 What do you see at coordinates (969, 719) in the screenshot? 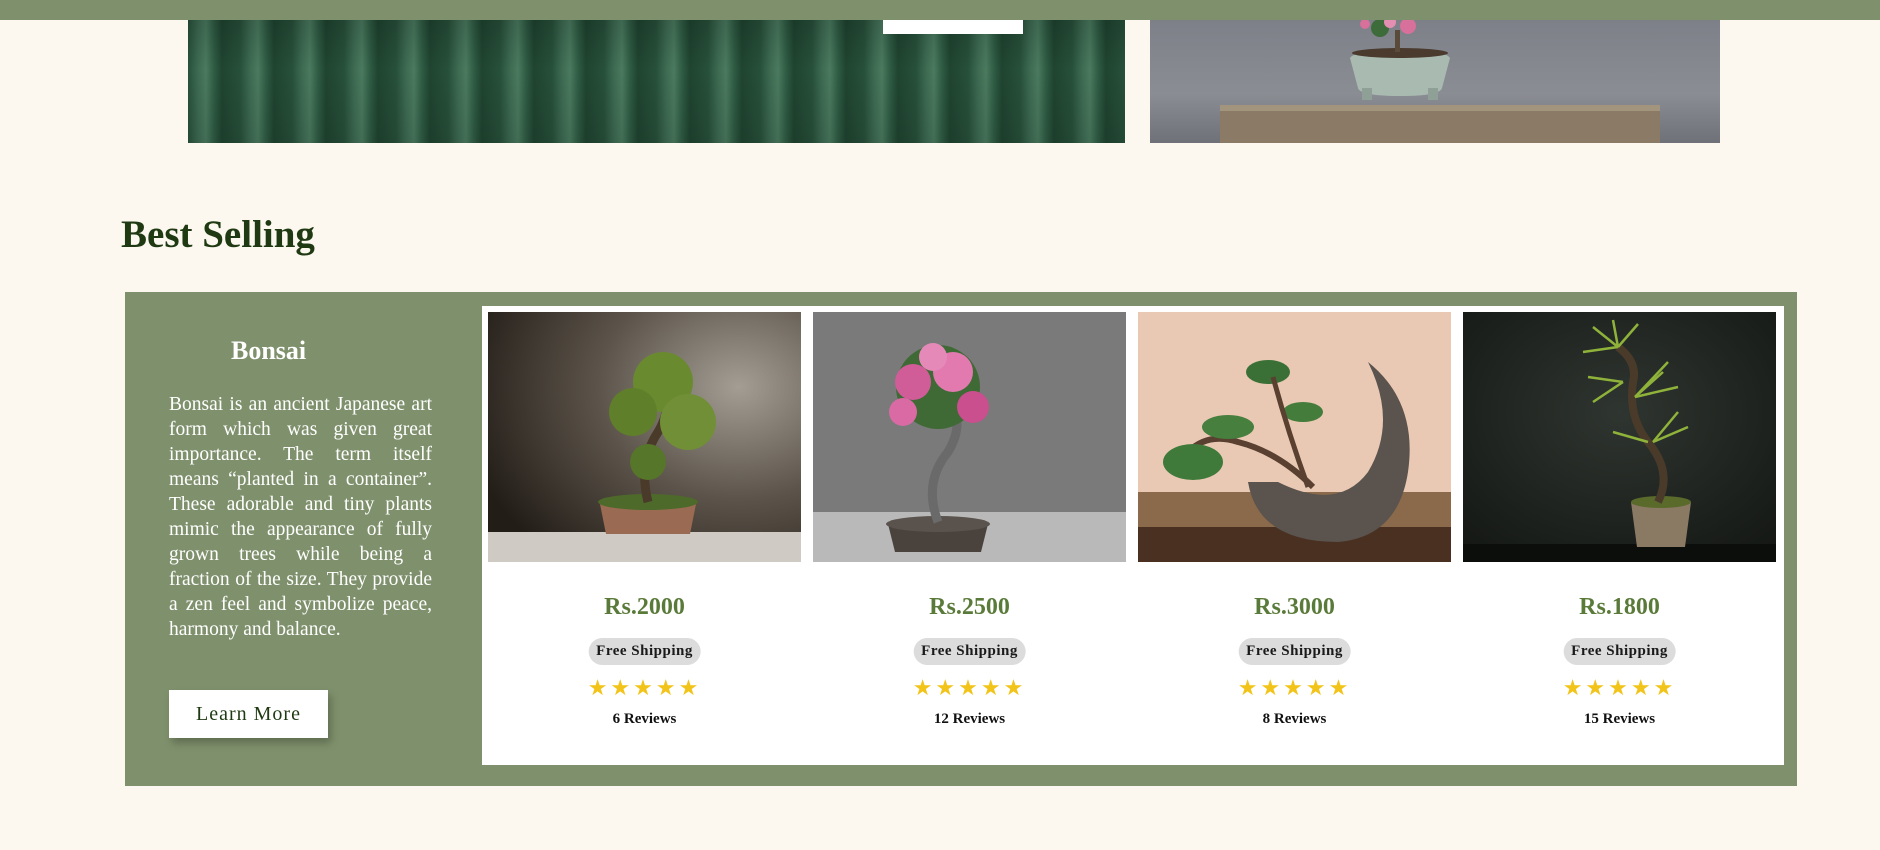
I see `review-count: 12 Reviews` at bounding box center [969, 719].